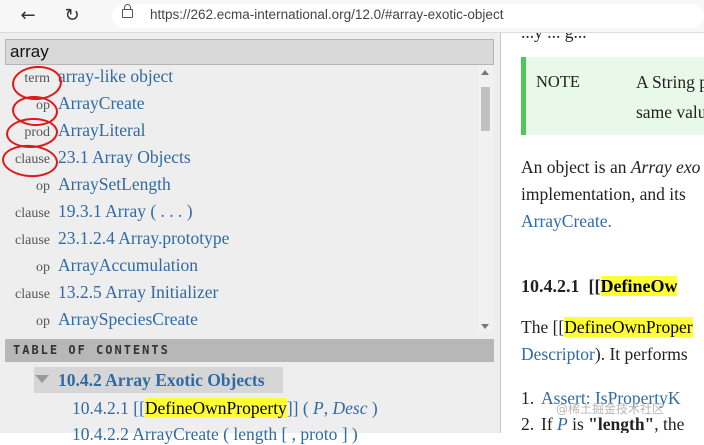  Describe the element at coordinates (670, 82) in the screenshot. I see `note-text-line: A String p` at that location.